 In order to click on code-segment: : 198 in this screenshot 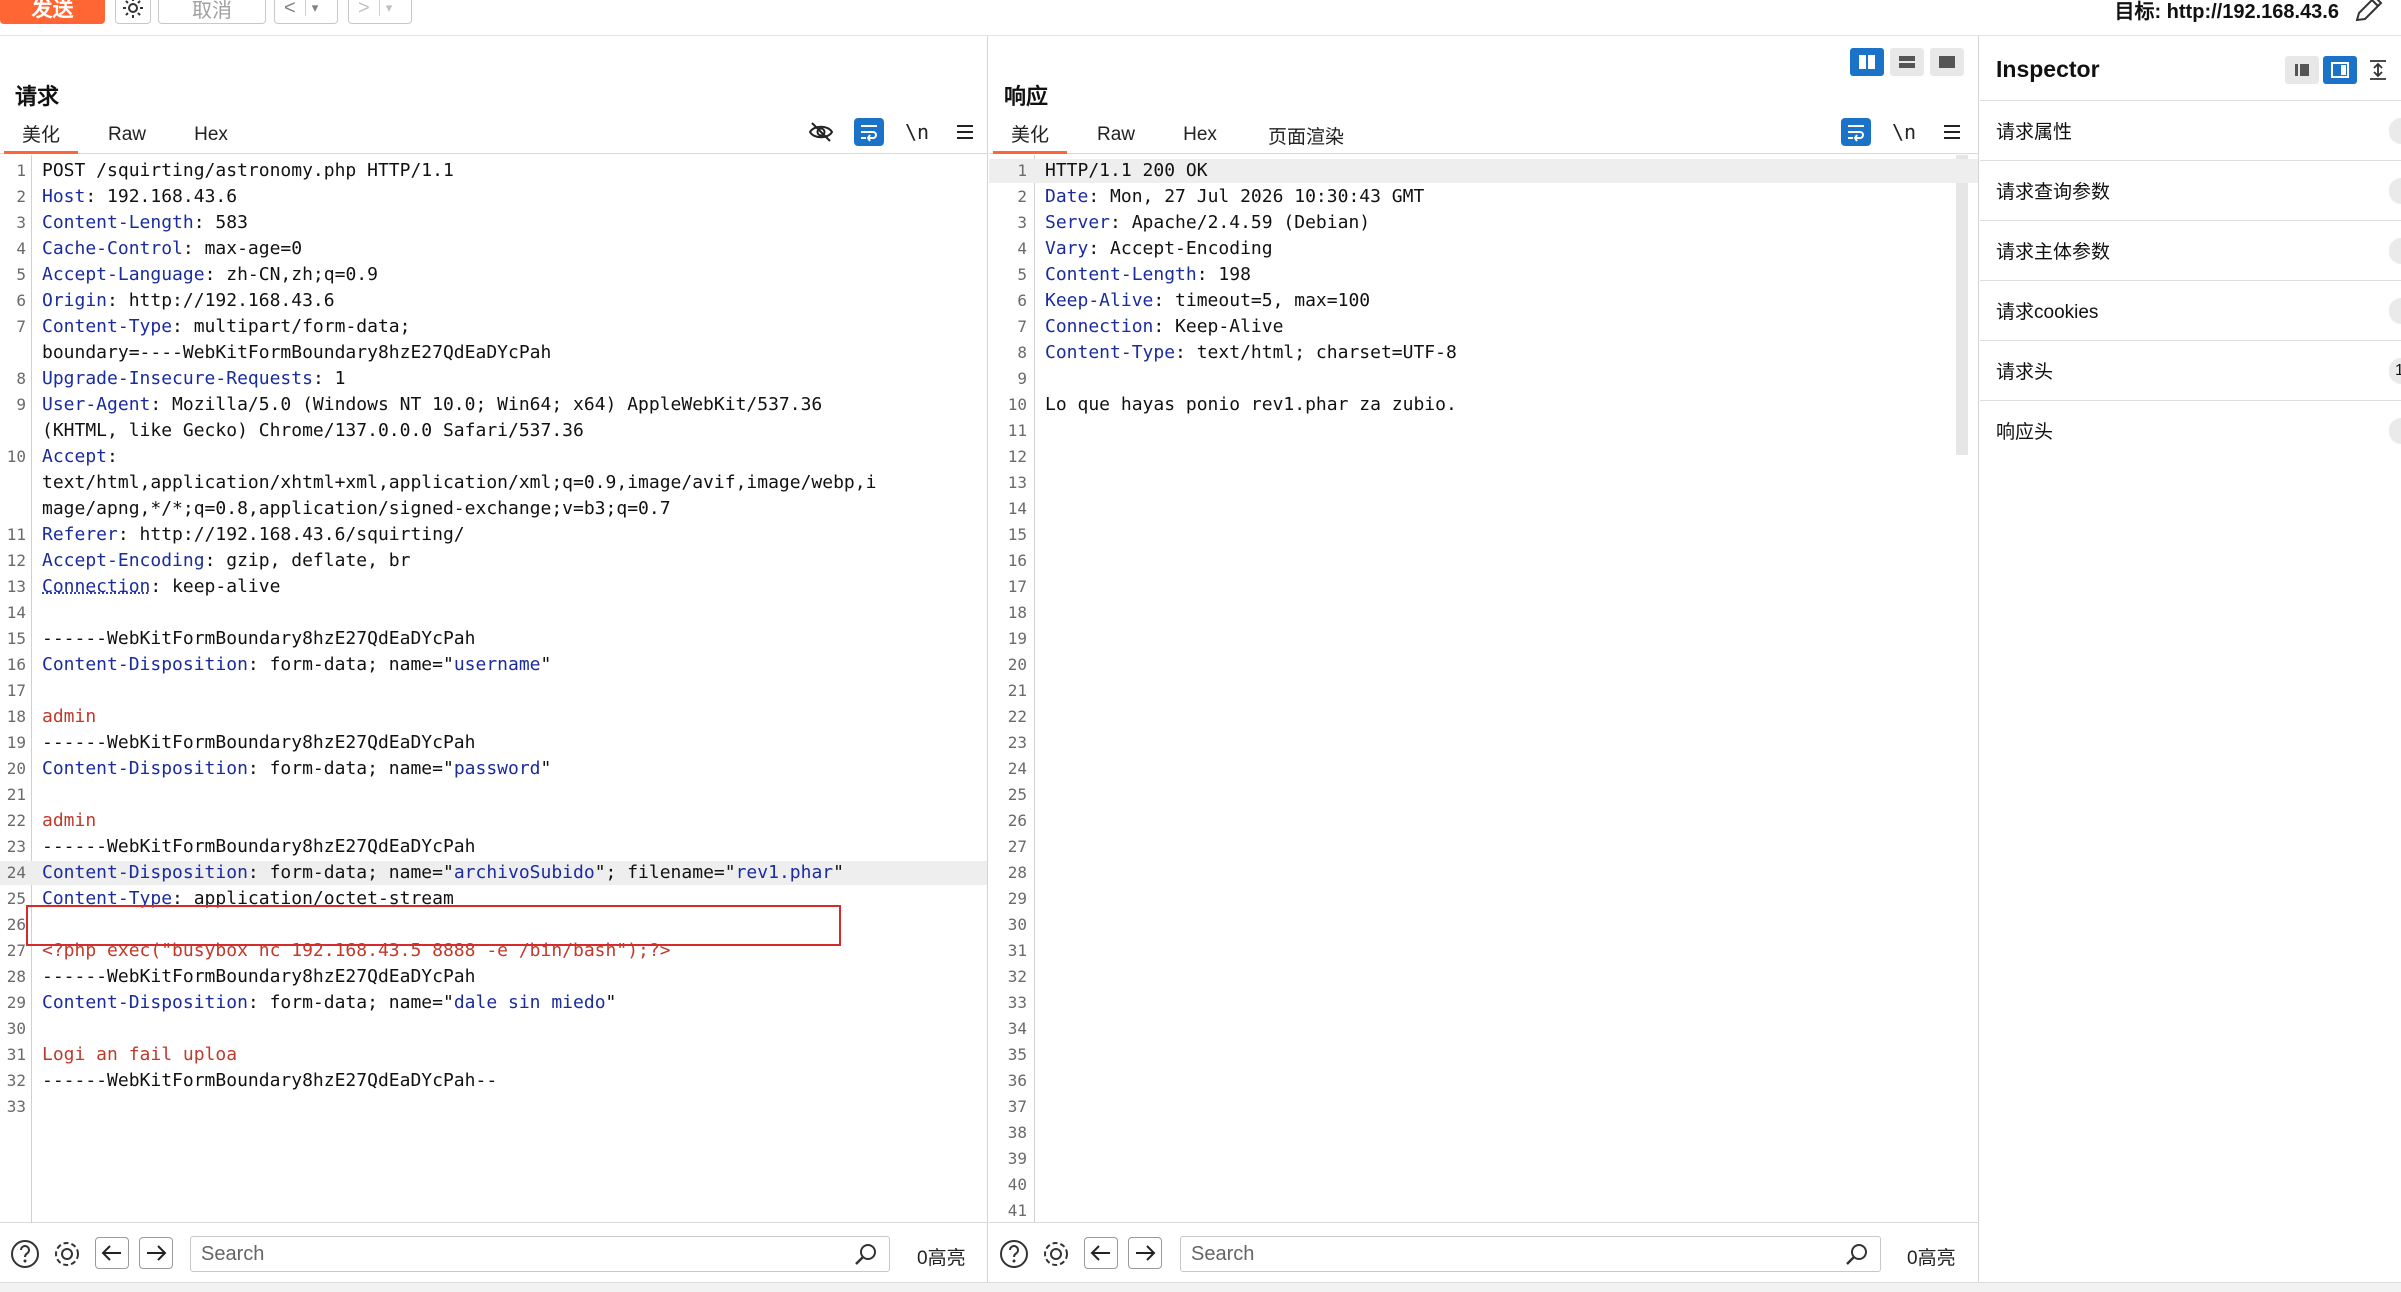, I will do `click(1223, 274)`.